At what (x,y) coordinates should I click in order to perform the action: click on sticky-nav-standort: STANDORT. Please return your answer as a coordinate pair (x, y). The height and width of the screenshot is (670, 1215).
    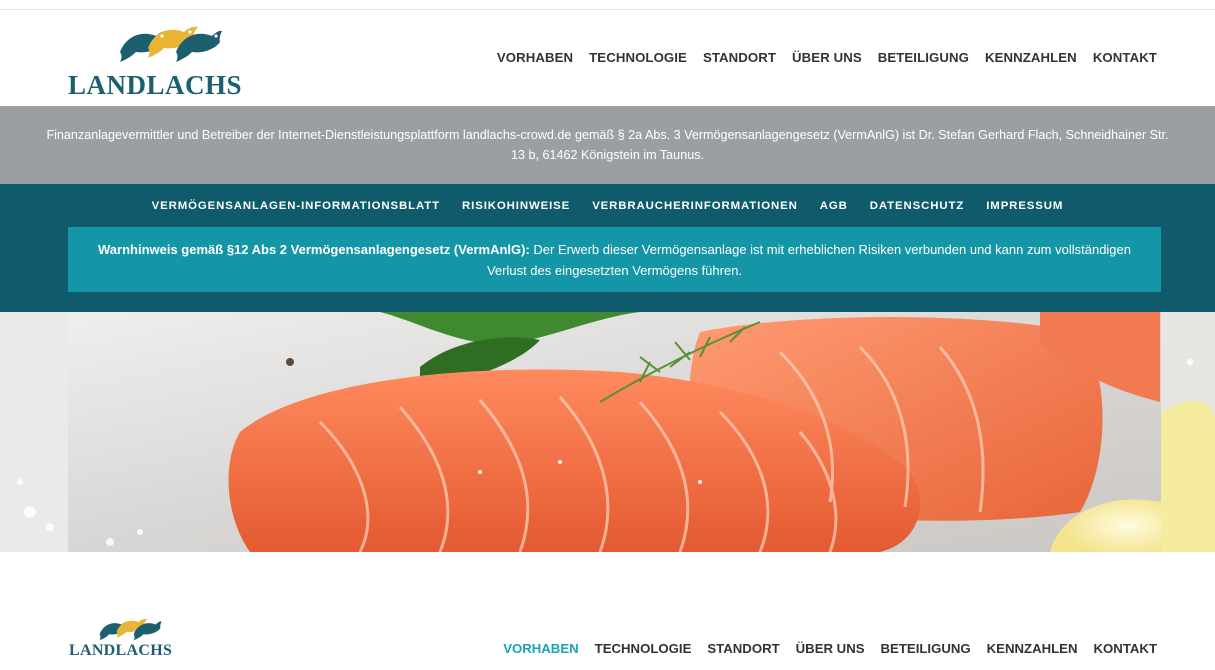
    Looking at the image, I should click on (743, 648).